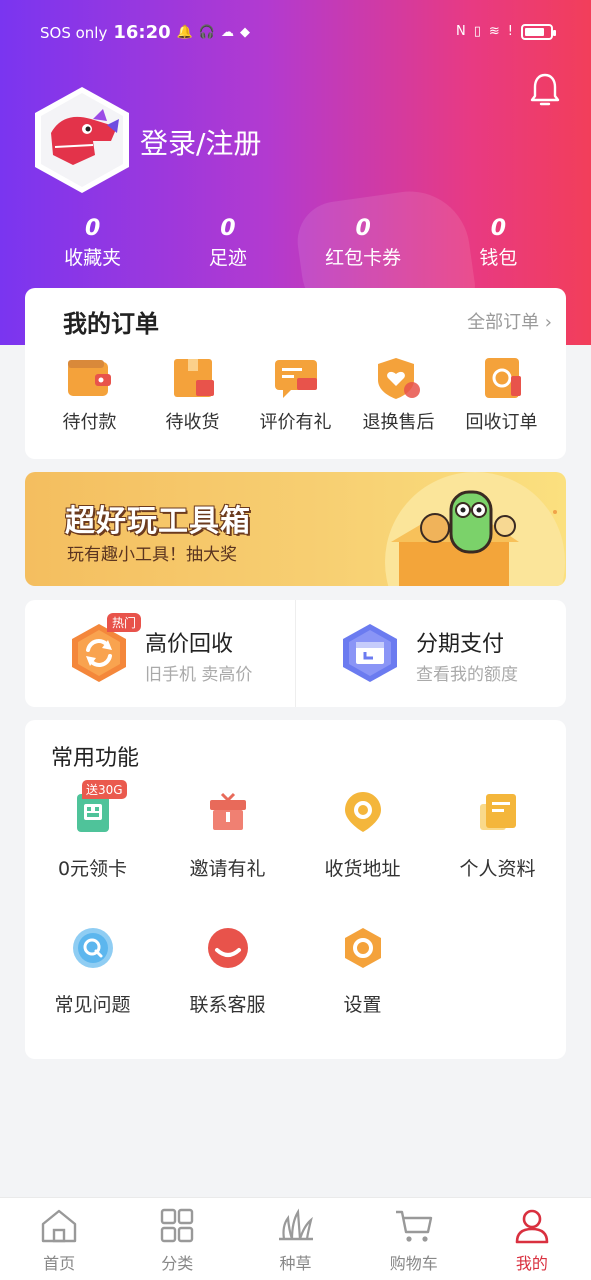 Image resolution: width=591 pixels, height=1280 pixels. What do you see at coordinates (228, 32) in the screenshot?
I see `cloud-icon: ☁` at bounding box center [228, 32].